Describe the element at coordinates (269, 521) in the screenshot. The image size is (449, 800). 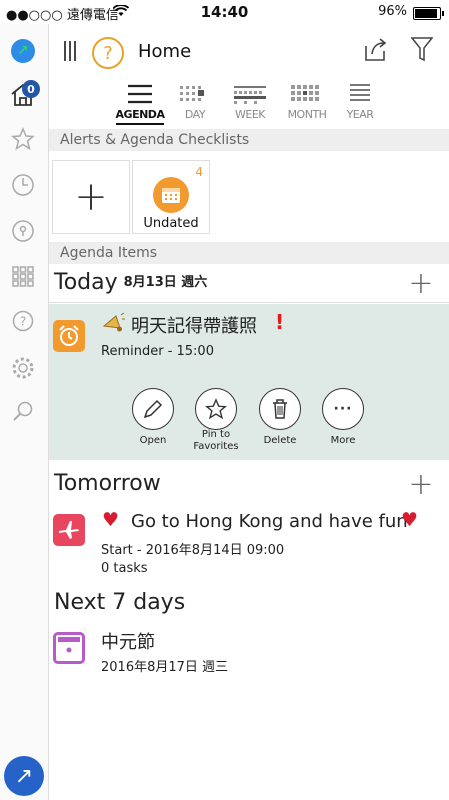
I see `trip-title: Go to Hong Kong and have fun` at that location.